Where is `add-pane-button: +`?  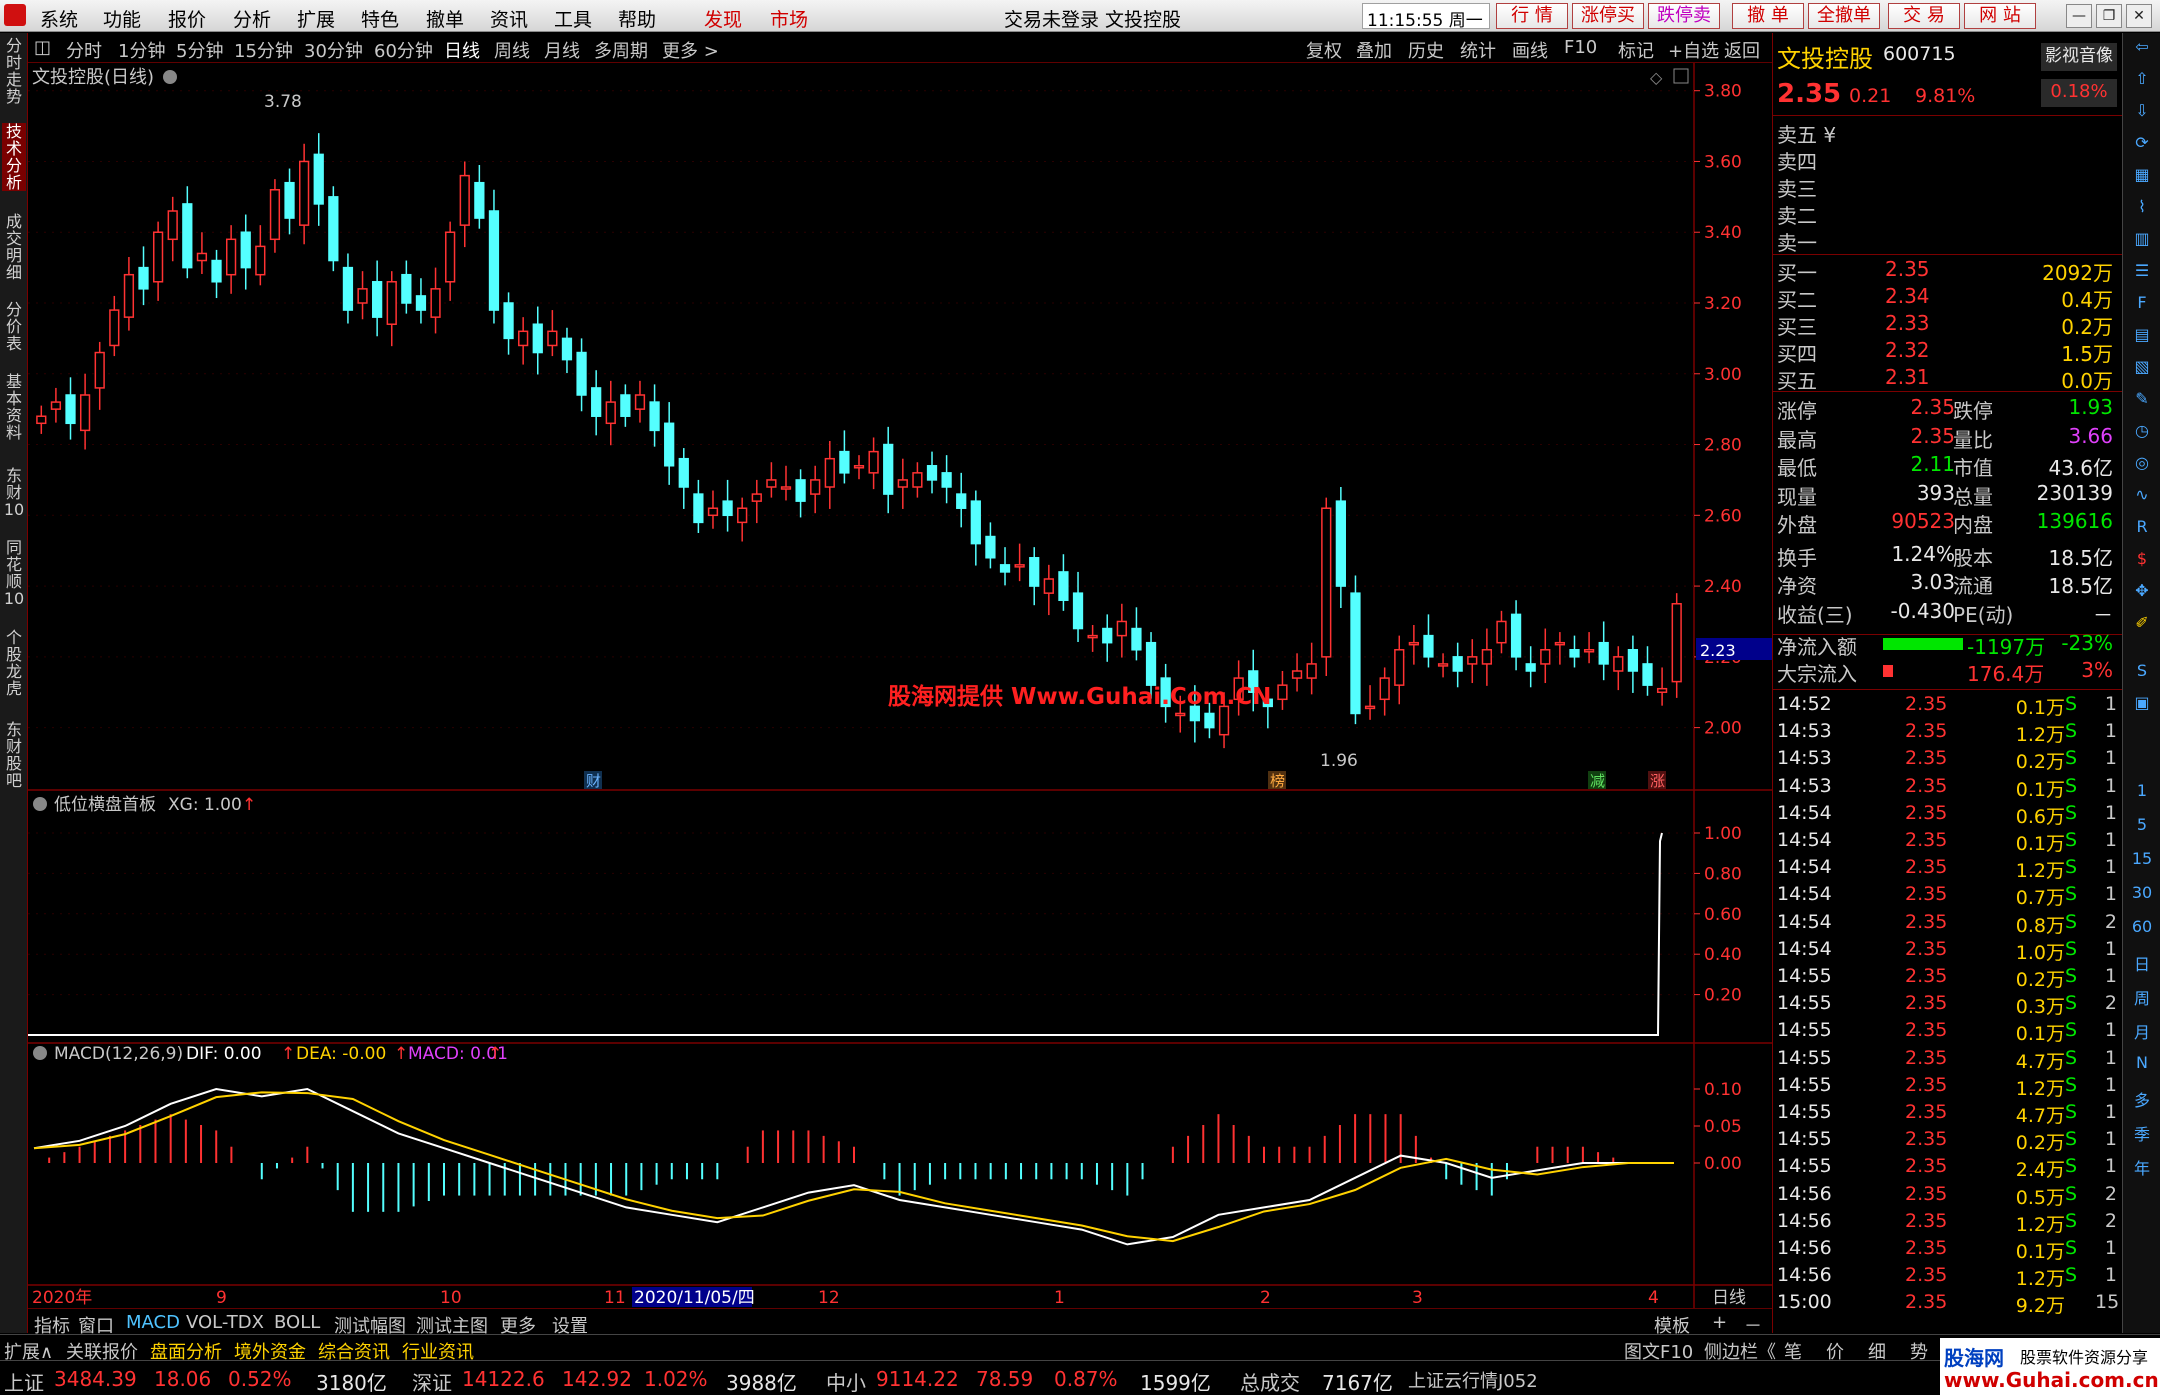
add-pane-button: + is located at coordinates (1719, 1322).